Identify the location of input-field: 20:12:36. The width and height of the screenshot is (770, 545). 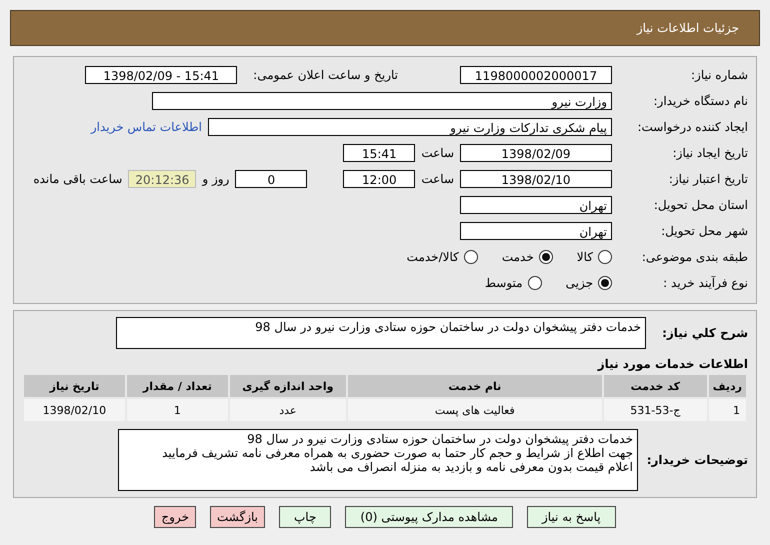
(162, 179).